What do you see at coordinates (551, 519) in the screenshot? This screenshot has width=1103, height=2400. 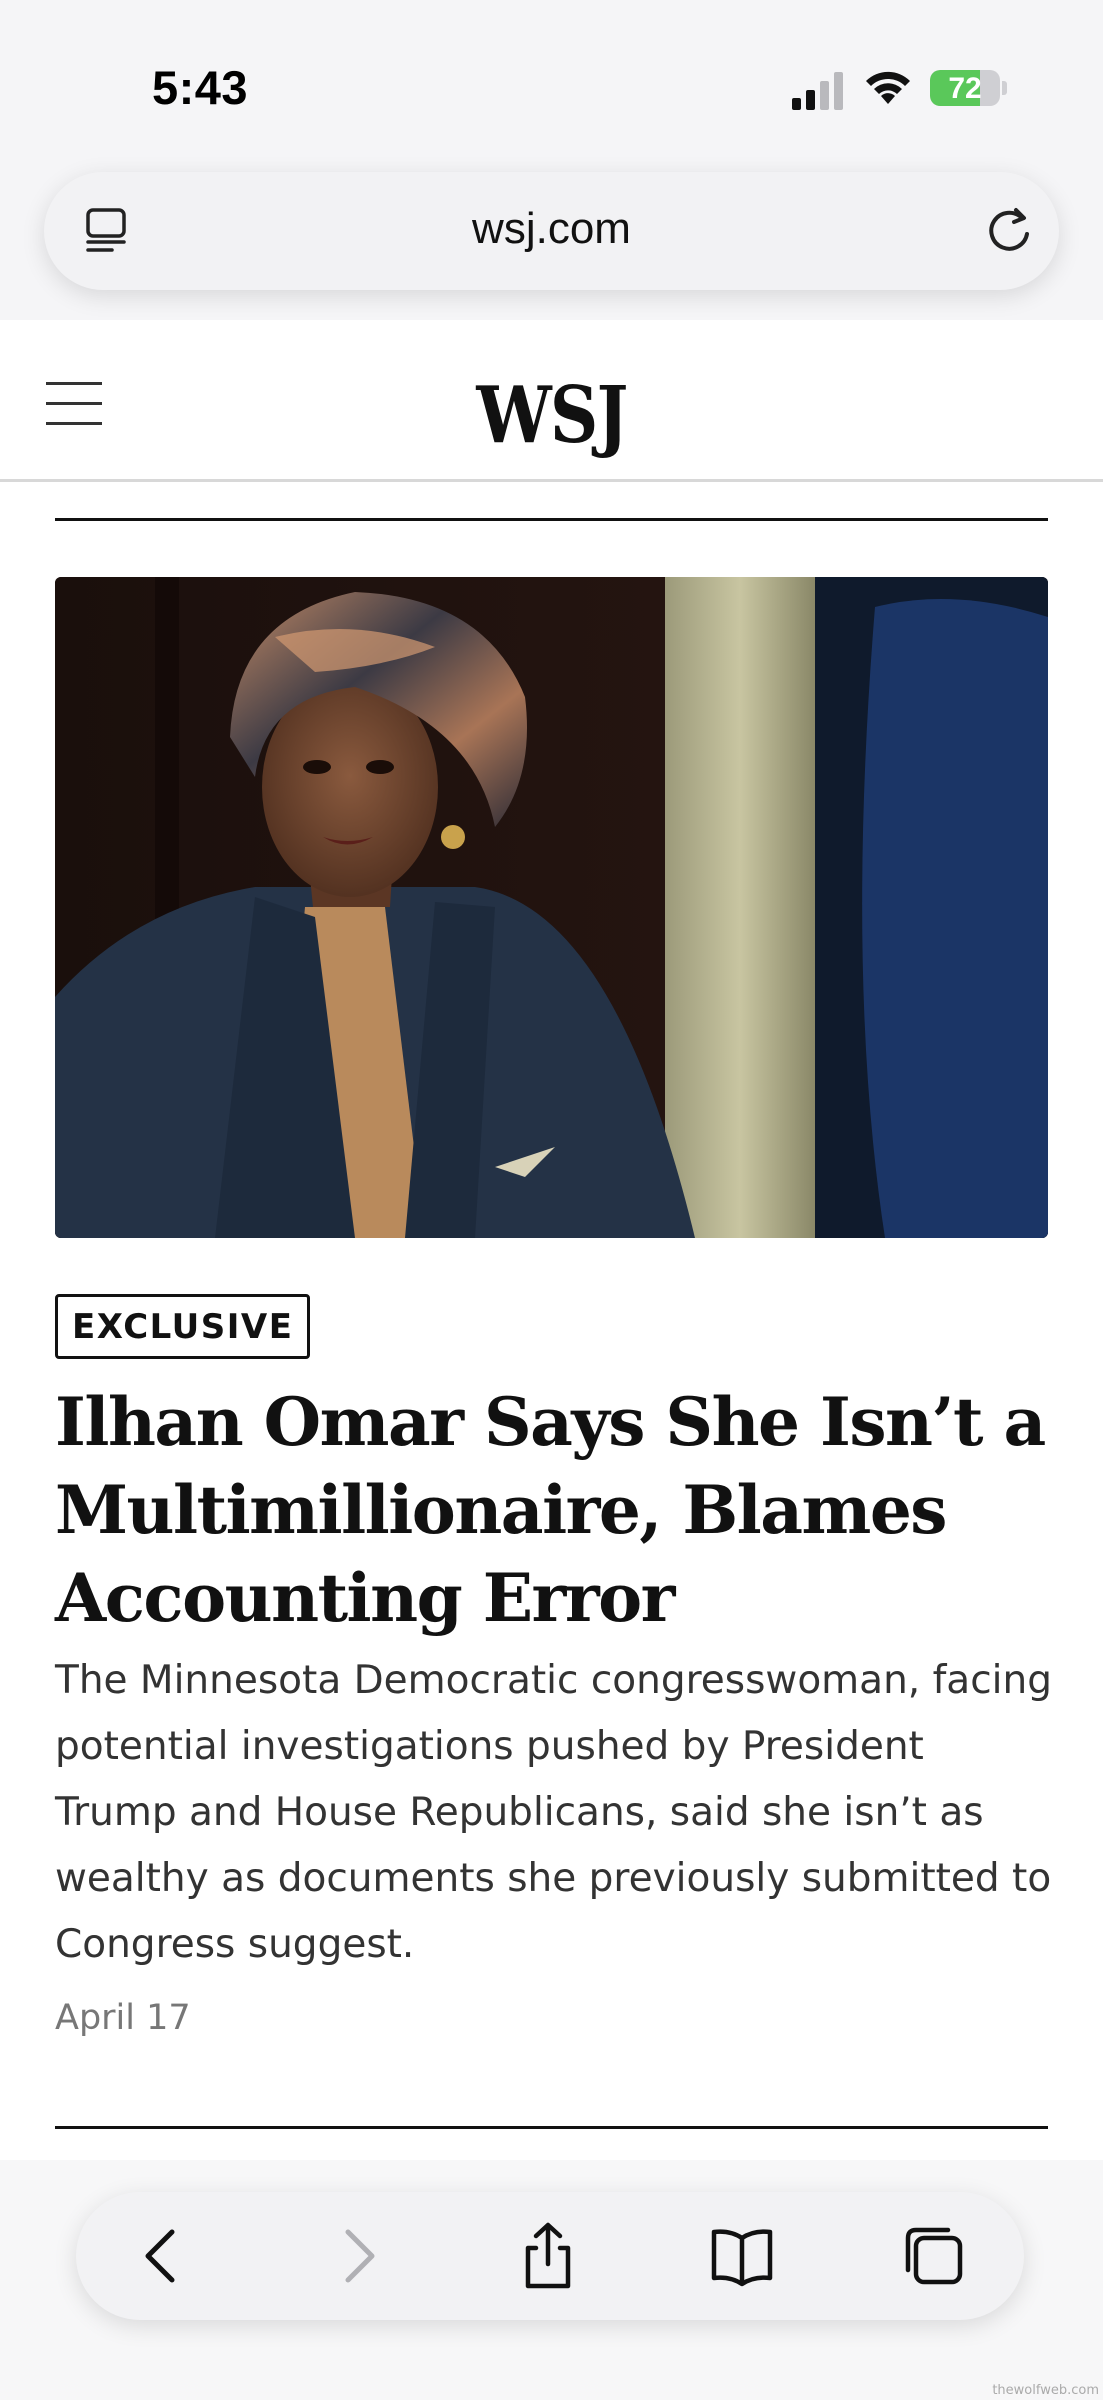 I see `section-divider-top` at bounding box center [551, 519].